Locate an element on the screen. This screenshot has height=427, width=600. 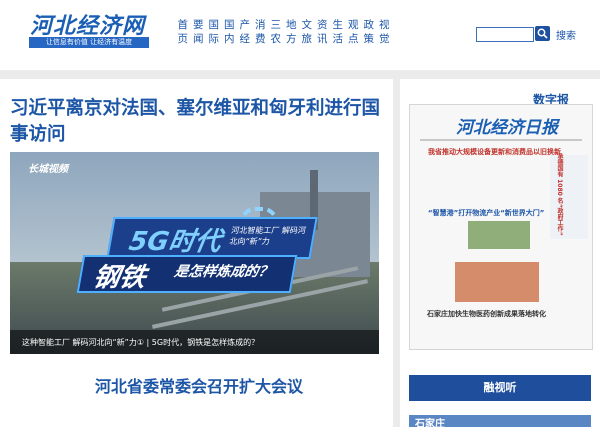
site-slogan: 让信息有价值 让经济有温度 is located at coordinates (89, 42).